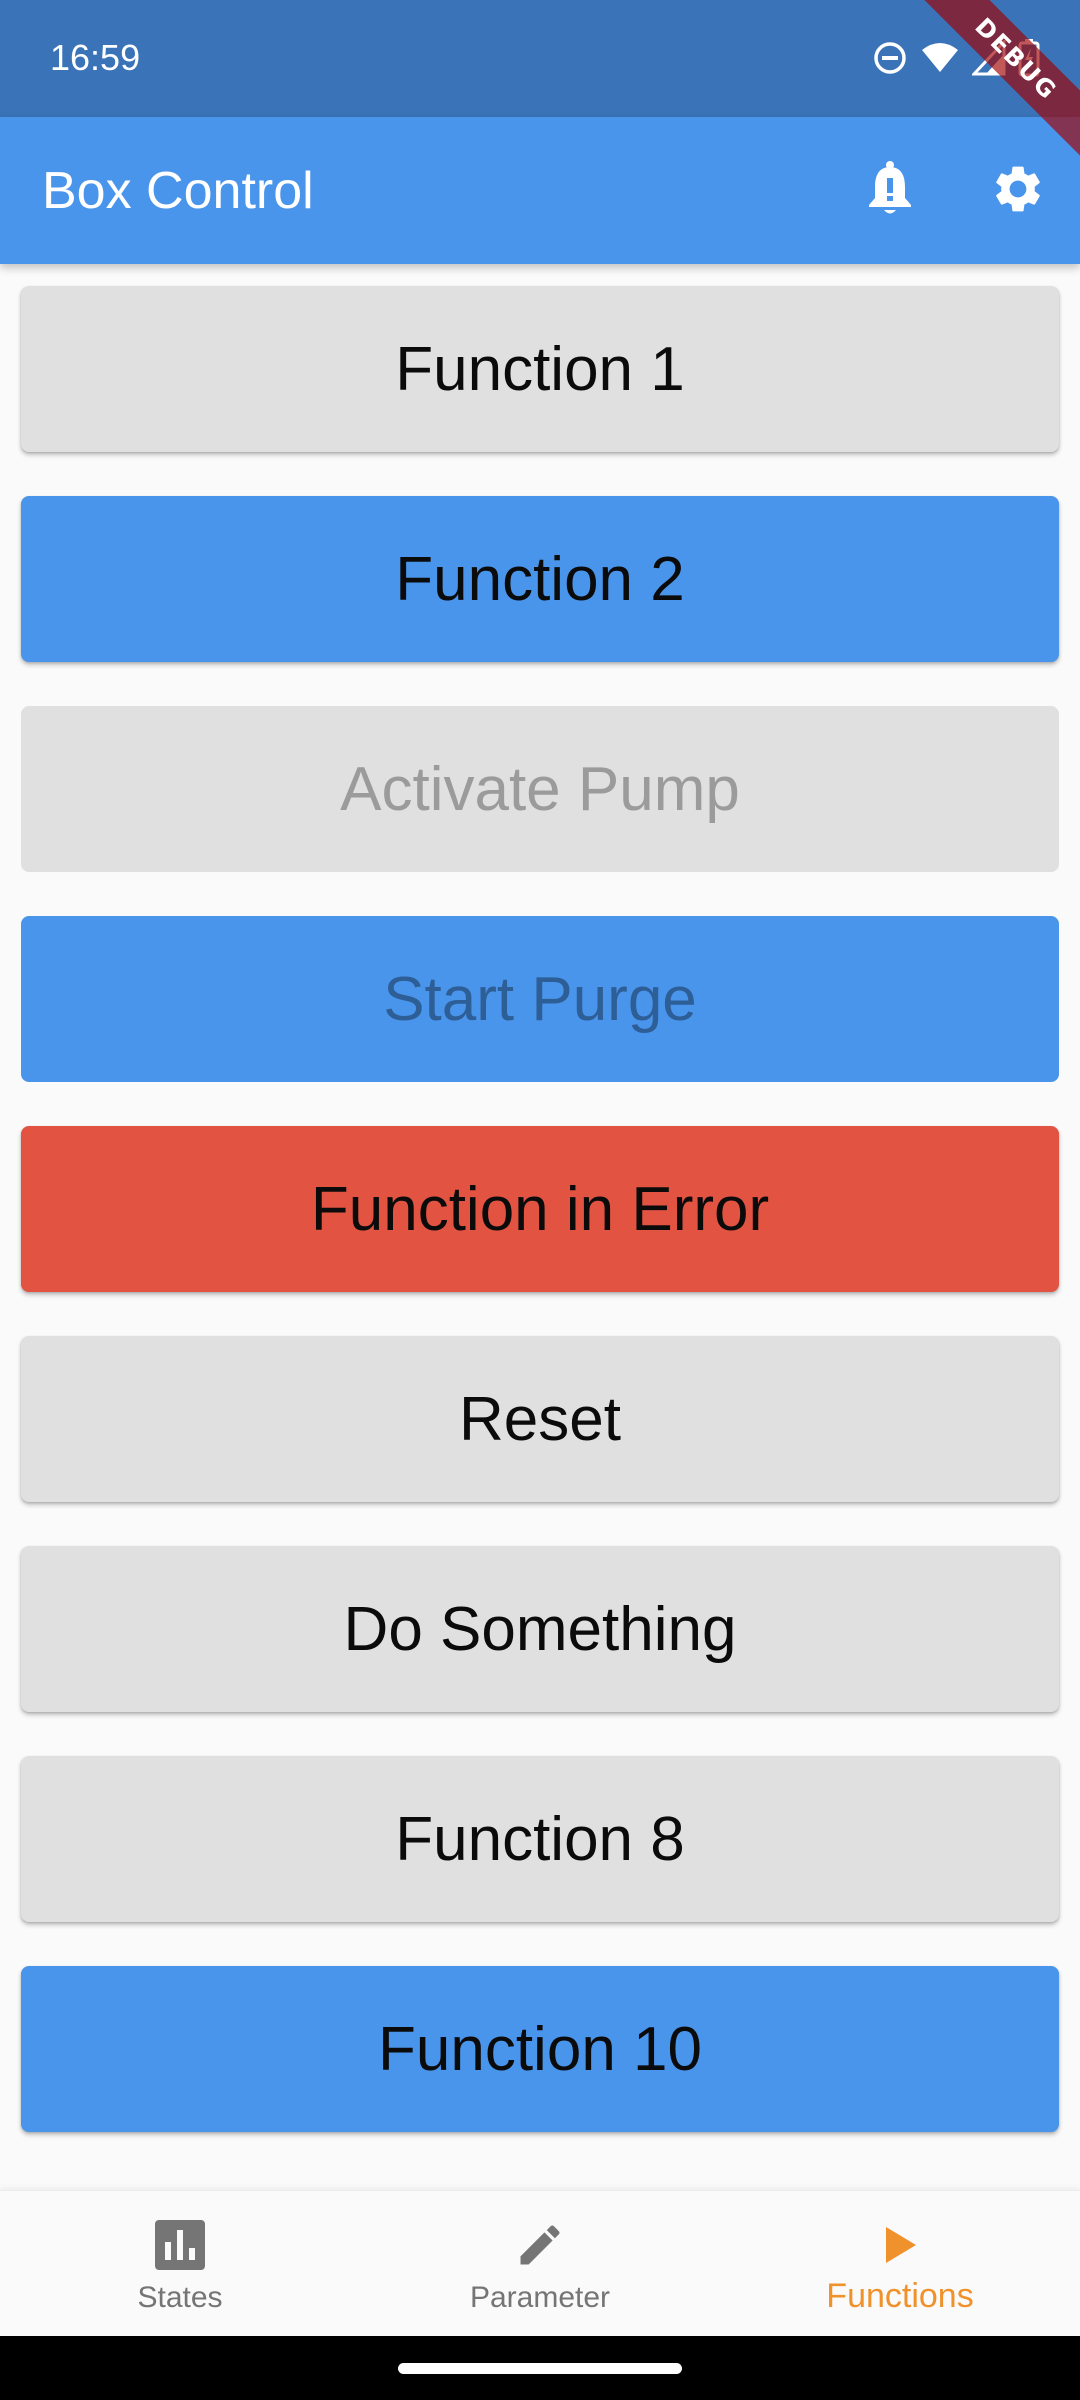 This screenshot has height=2400, width=1080. What do you see at coordinates (95, 57) in the screenshot?
I see `status-time: 16:59` at bounding box center [95, 57].